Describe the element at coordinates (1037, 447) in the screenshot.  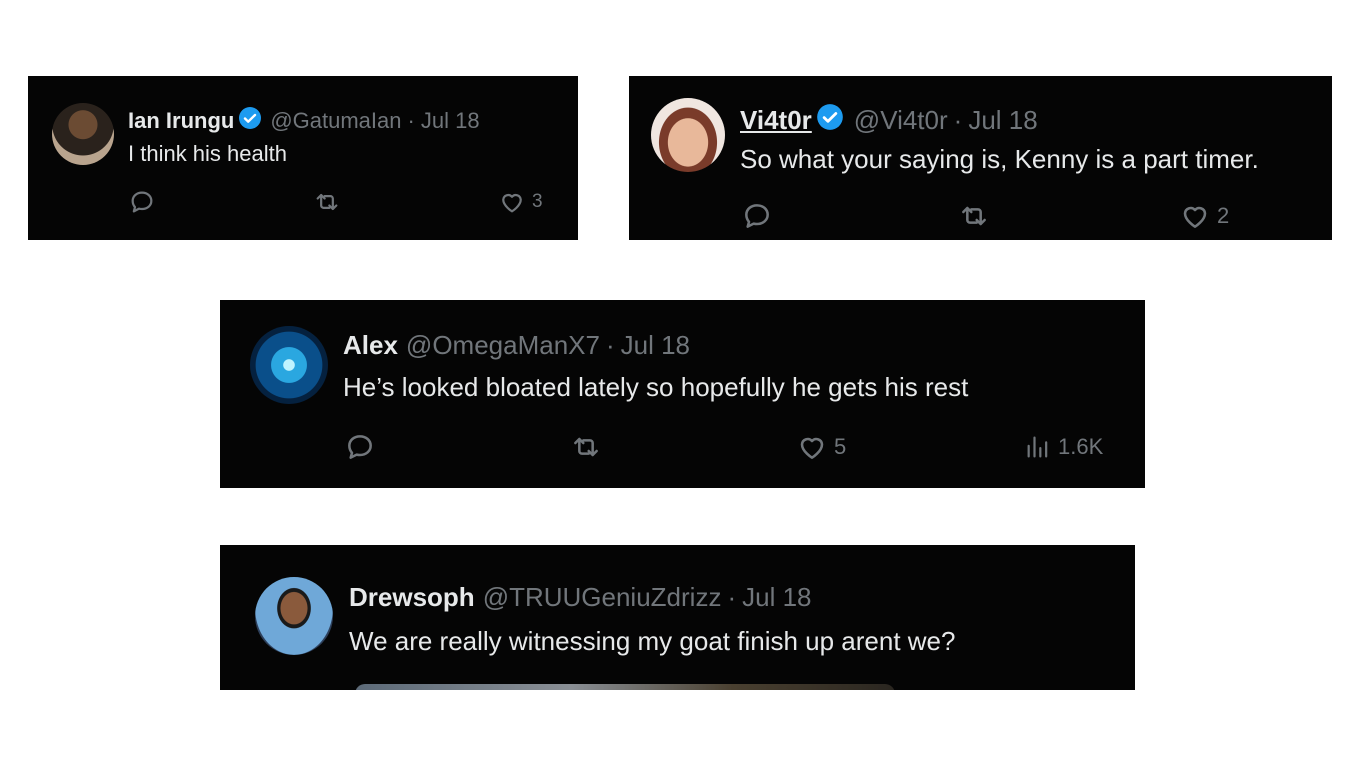
I see `views-icon` at that location.